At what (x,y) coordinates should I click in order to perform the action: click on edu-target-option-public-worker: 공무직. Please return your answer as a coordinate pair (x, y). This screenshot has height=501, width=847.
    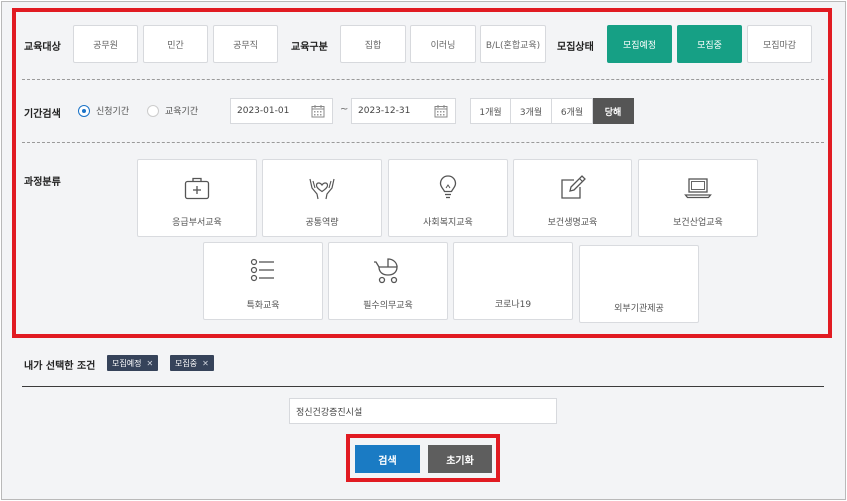
    Looking at the image, I should click on (245, 44).